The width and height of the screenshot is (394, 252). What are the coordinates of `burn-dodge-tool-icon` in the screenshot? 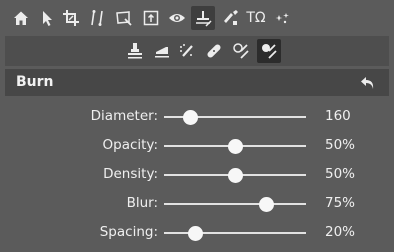 It's located at (203, 18).